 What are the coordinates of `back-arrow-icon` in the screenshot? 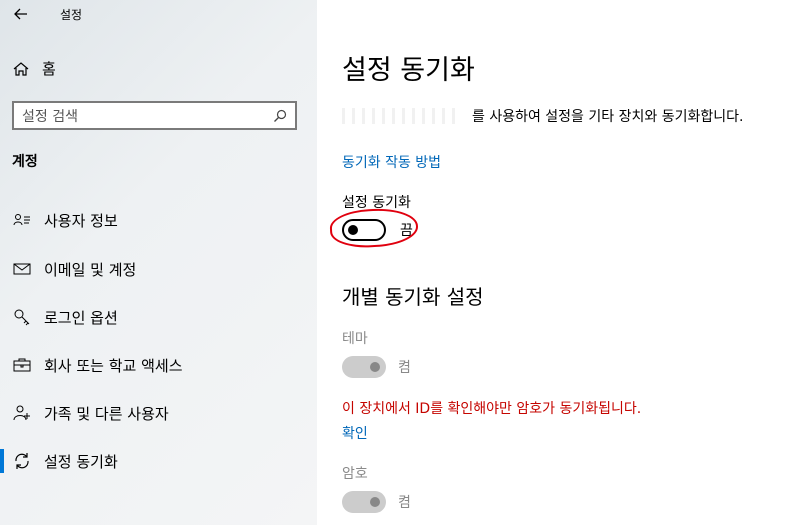 It's located at (20, 14).